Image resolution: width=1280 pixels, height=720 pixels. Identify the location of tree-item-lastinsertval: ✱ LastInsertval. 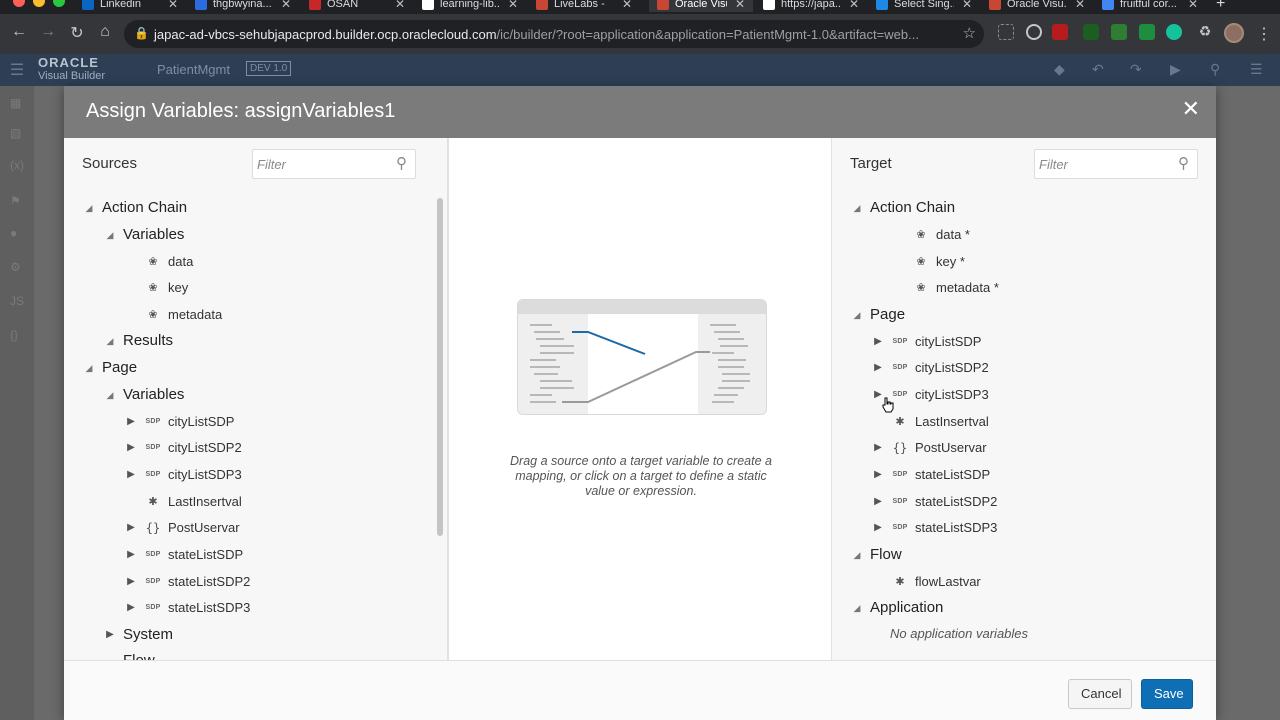
(929, 422).